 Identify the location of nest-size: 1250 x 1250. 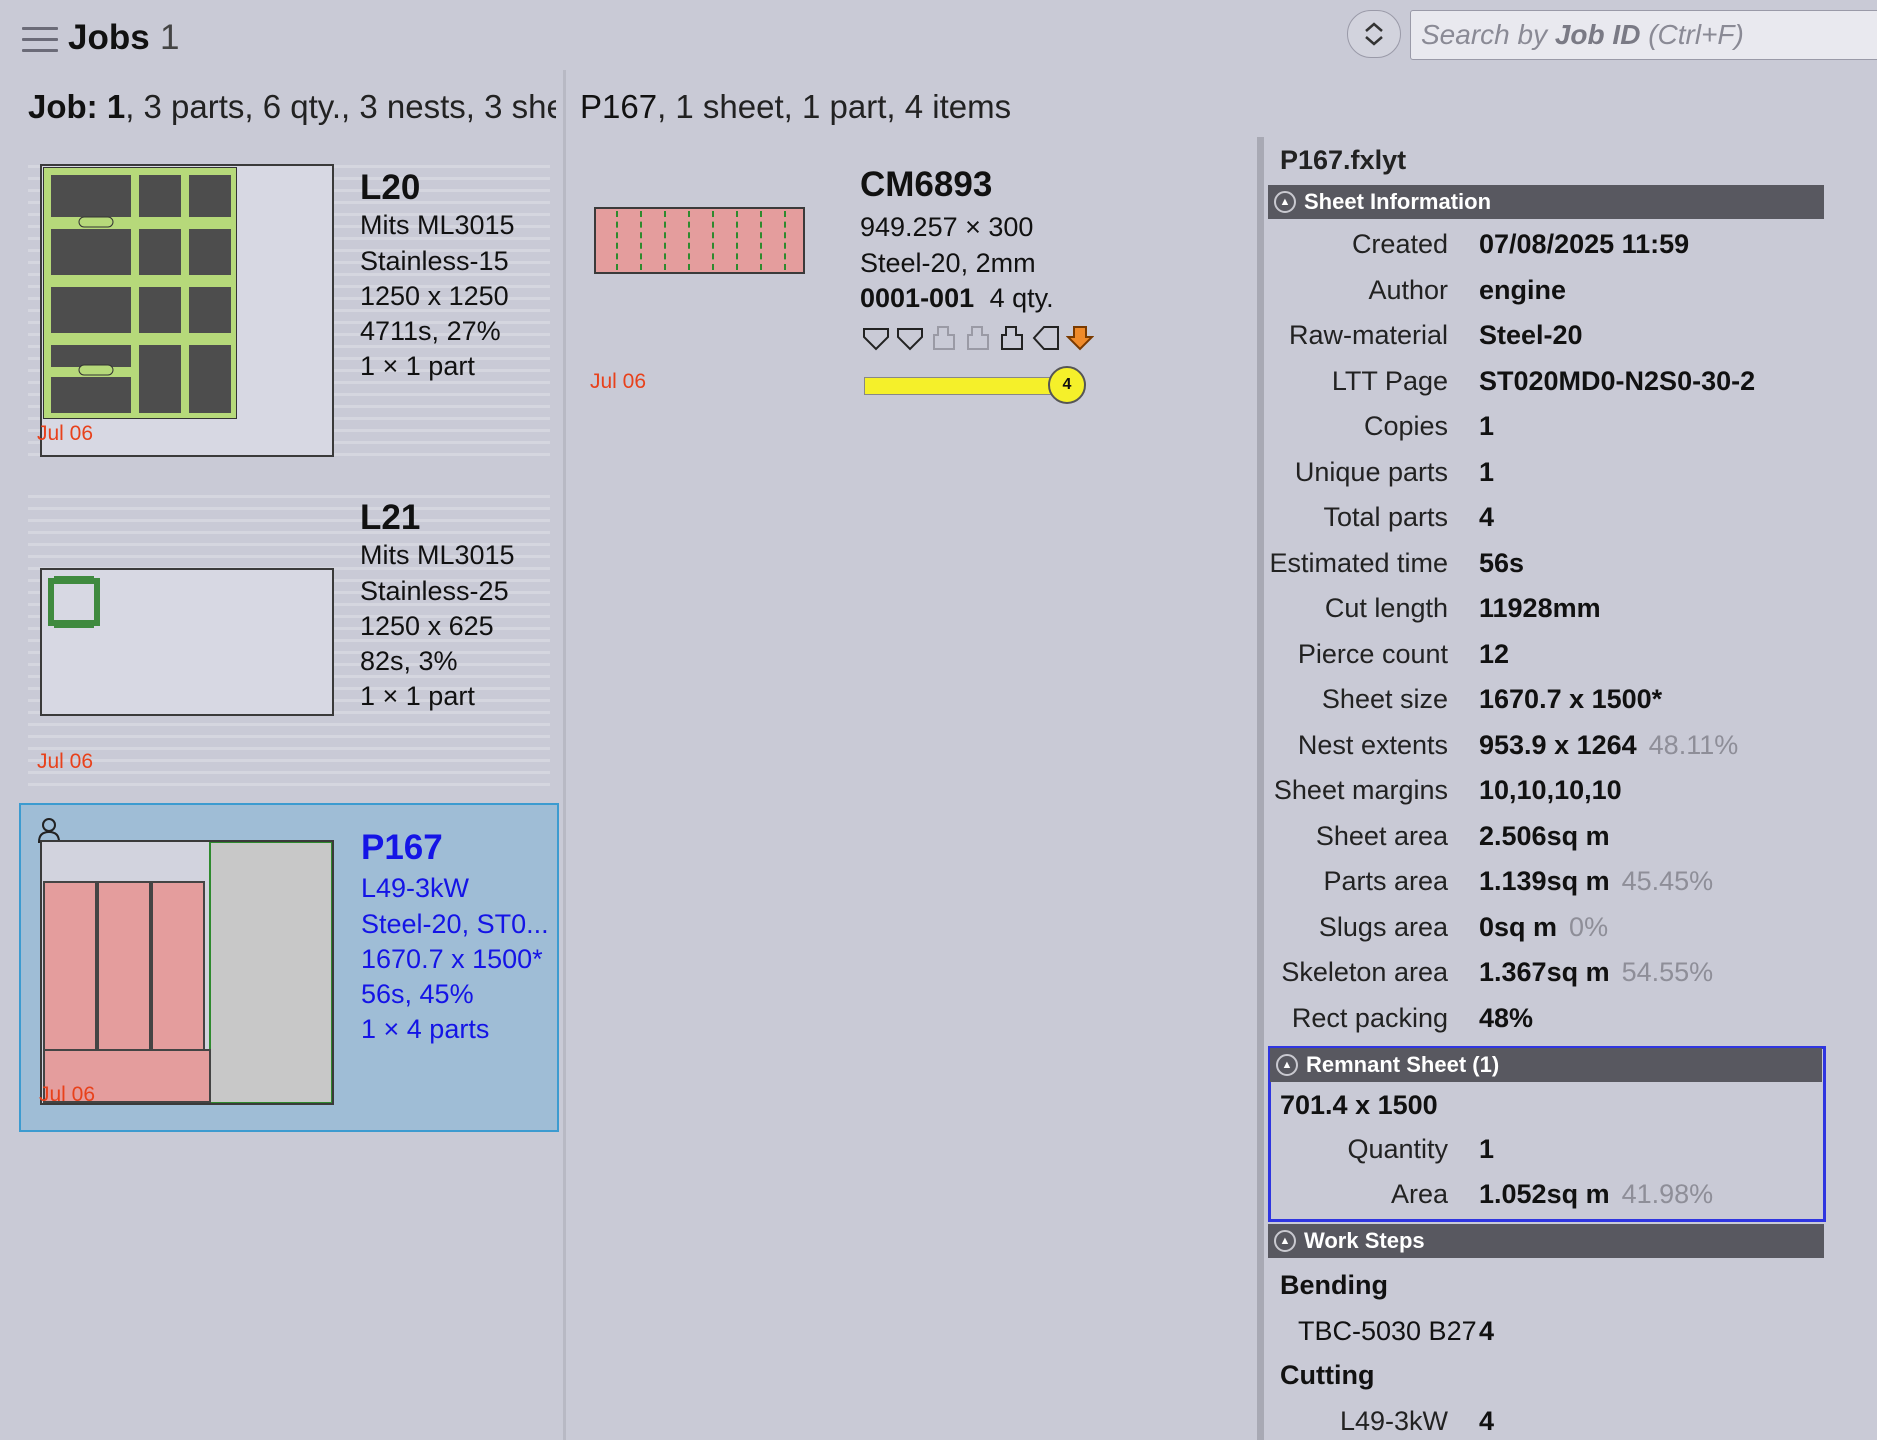
(434, 296).